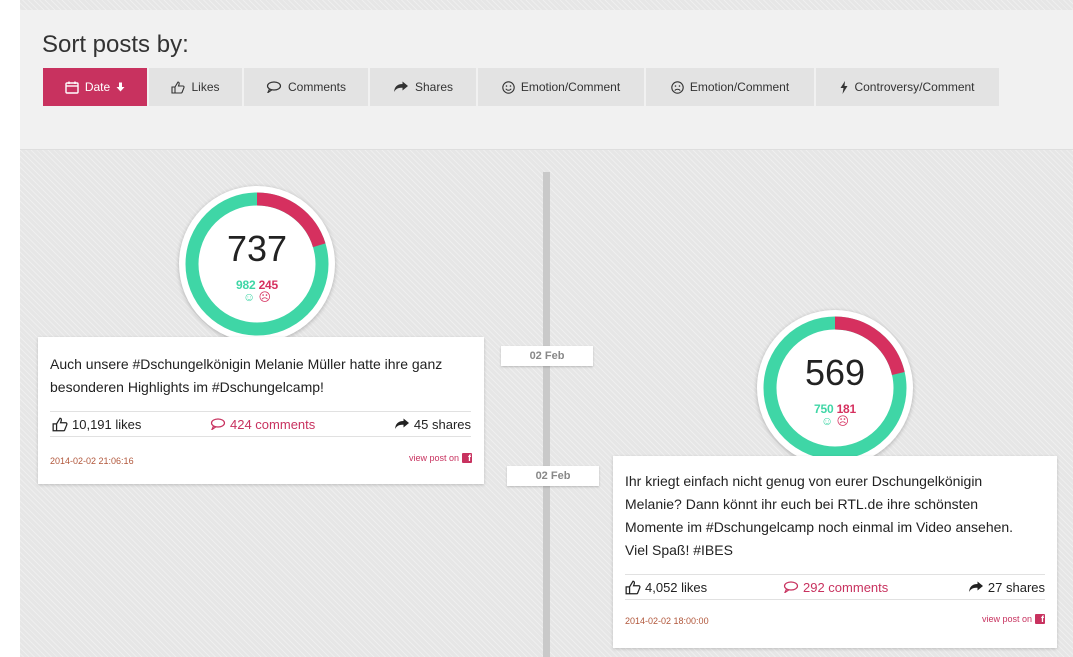 The width and height of the screenshot is (1073, 657). Describe the element at coordinates (442, 424) in the screenshot. I see `shares-count: 45 shares` at that location.